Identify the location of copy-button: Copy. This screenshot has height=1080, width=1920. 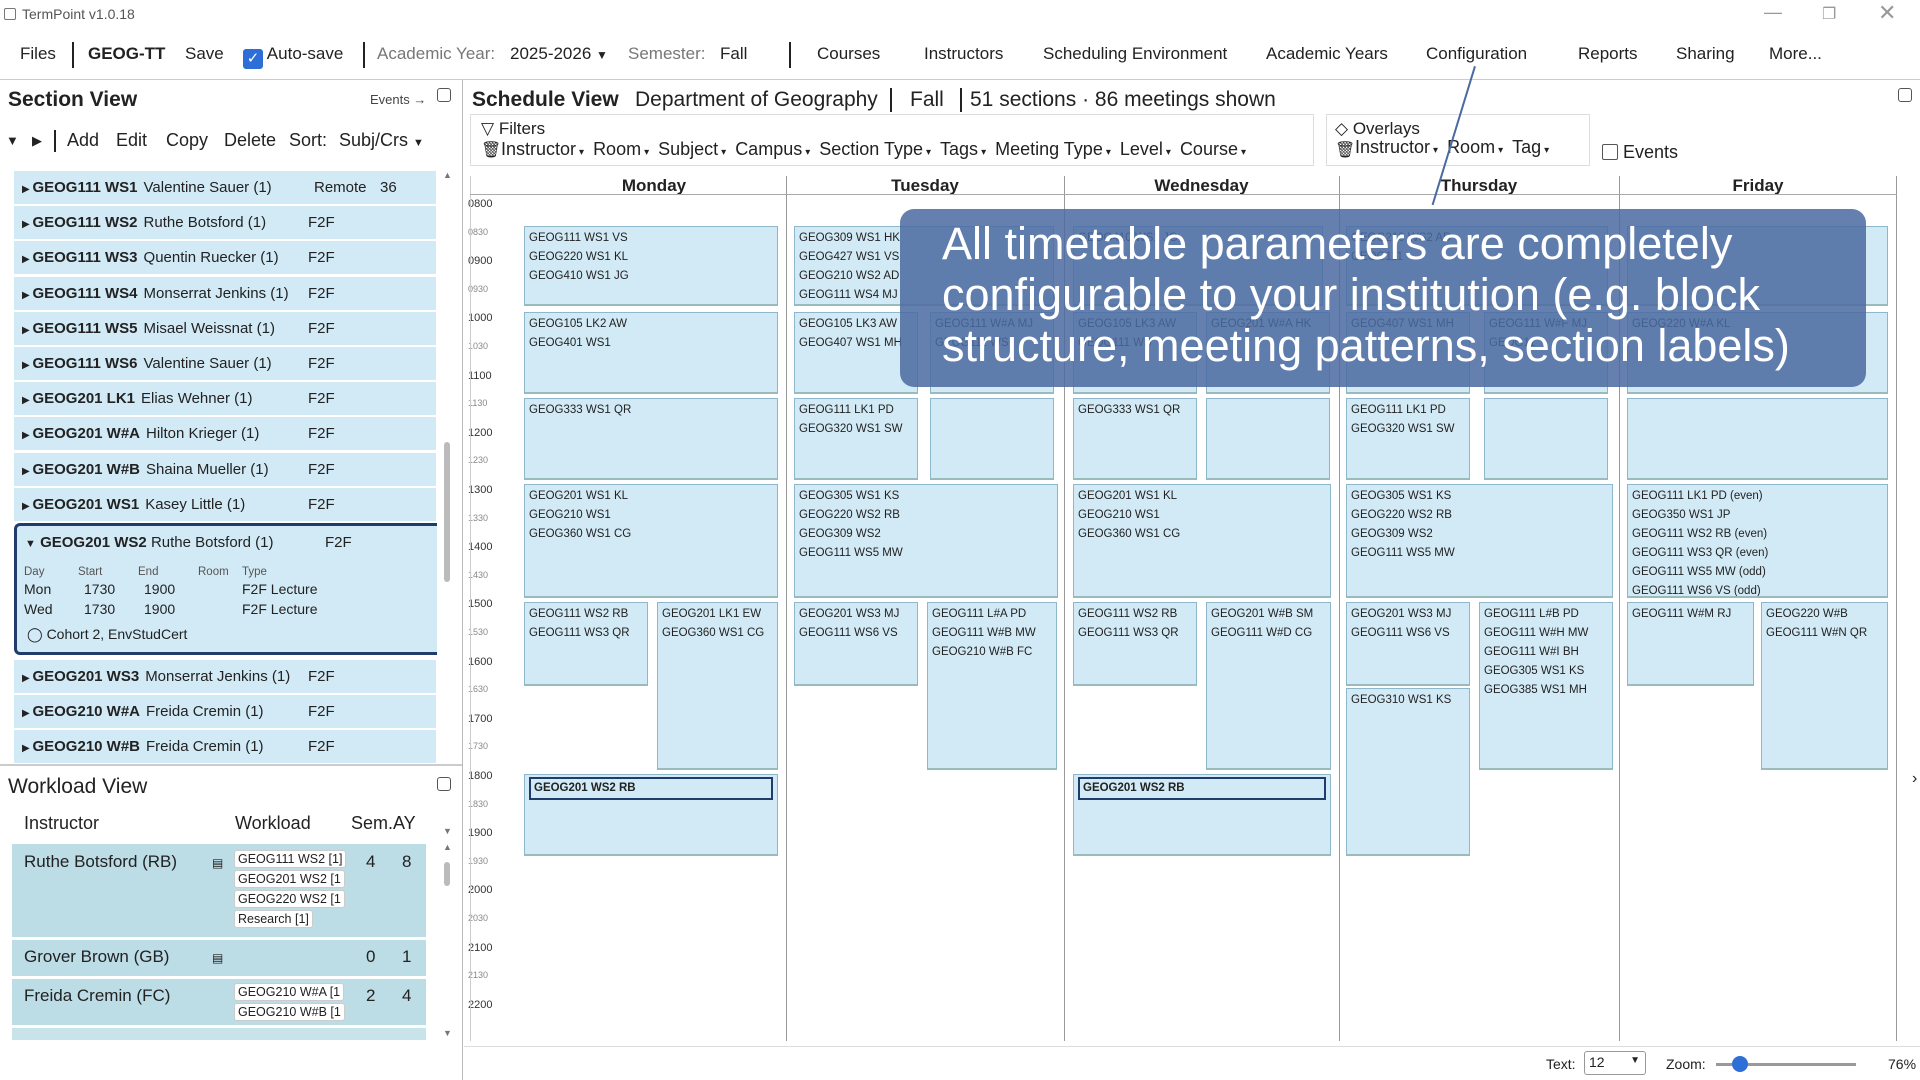
(187, 140).